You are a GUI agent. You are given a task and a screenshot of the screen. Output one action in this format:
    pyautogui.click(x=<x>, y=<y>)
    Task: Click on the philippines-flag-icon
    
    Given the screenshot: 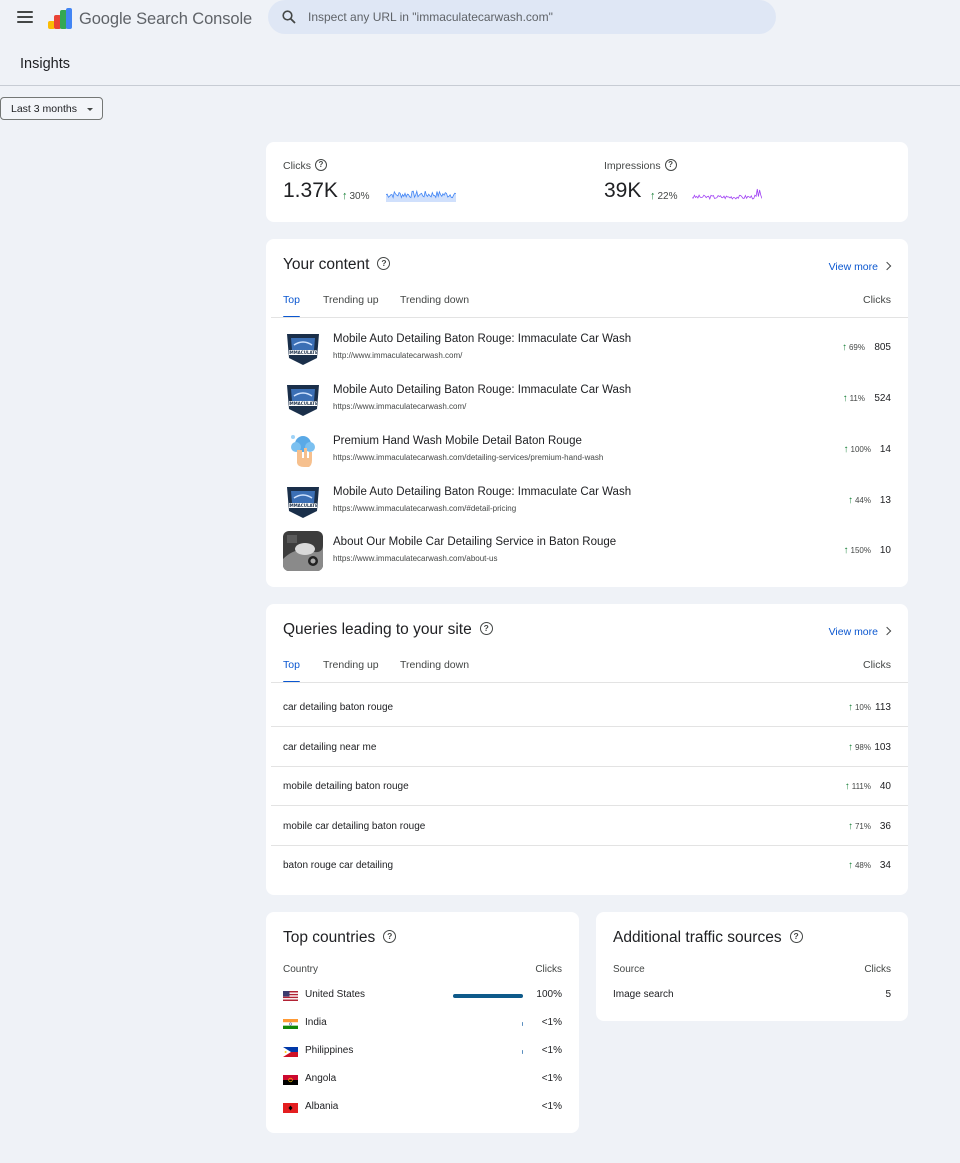 What is the action you would take?
    pyautogui.click(x=290, y=1052)
    